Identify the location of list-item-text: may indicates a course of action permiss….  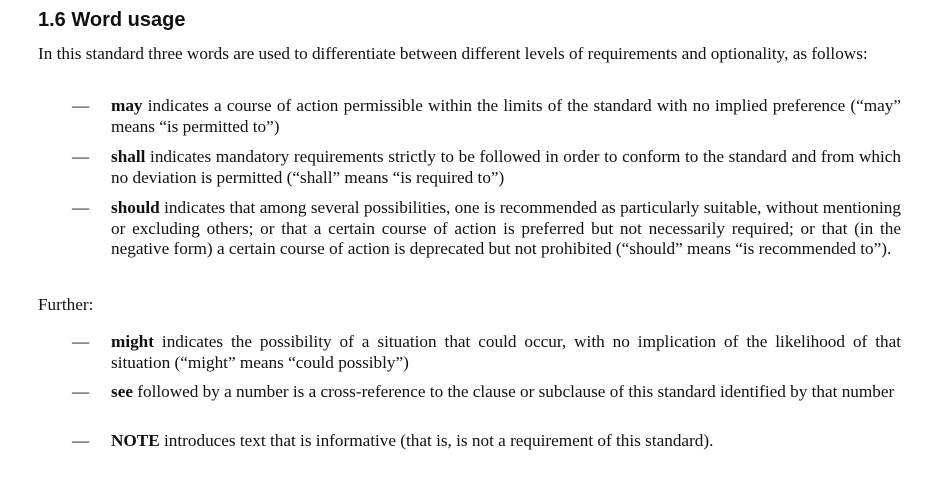
(506, 116).